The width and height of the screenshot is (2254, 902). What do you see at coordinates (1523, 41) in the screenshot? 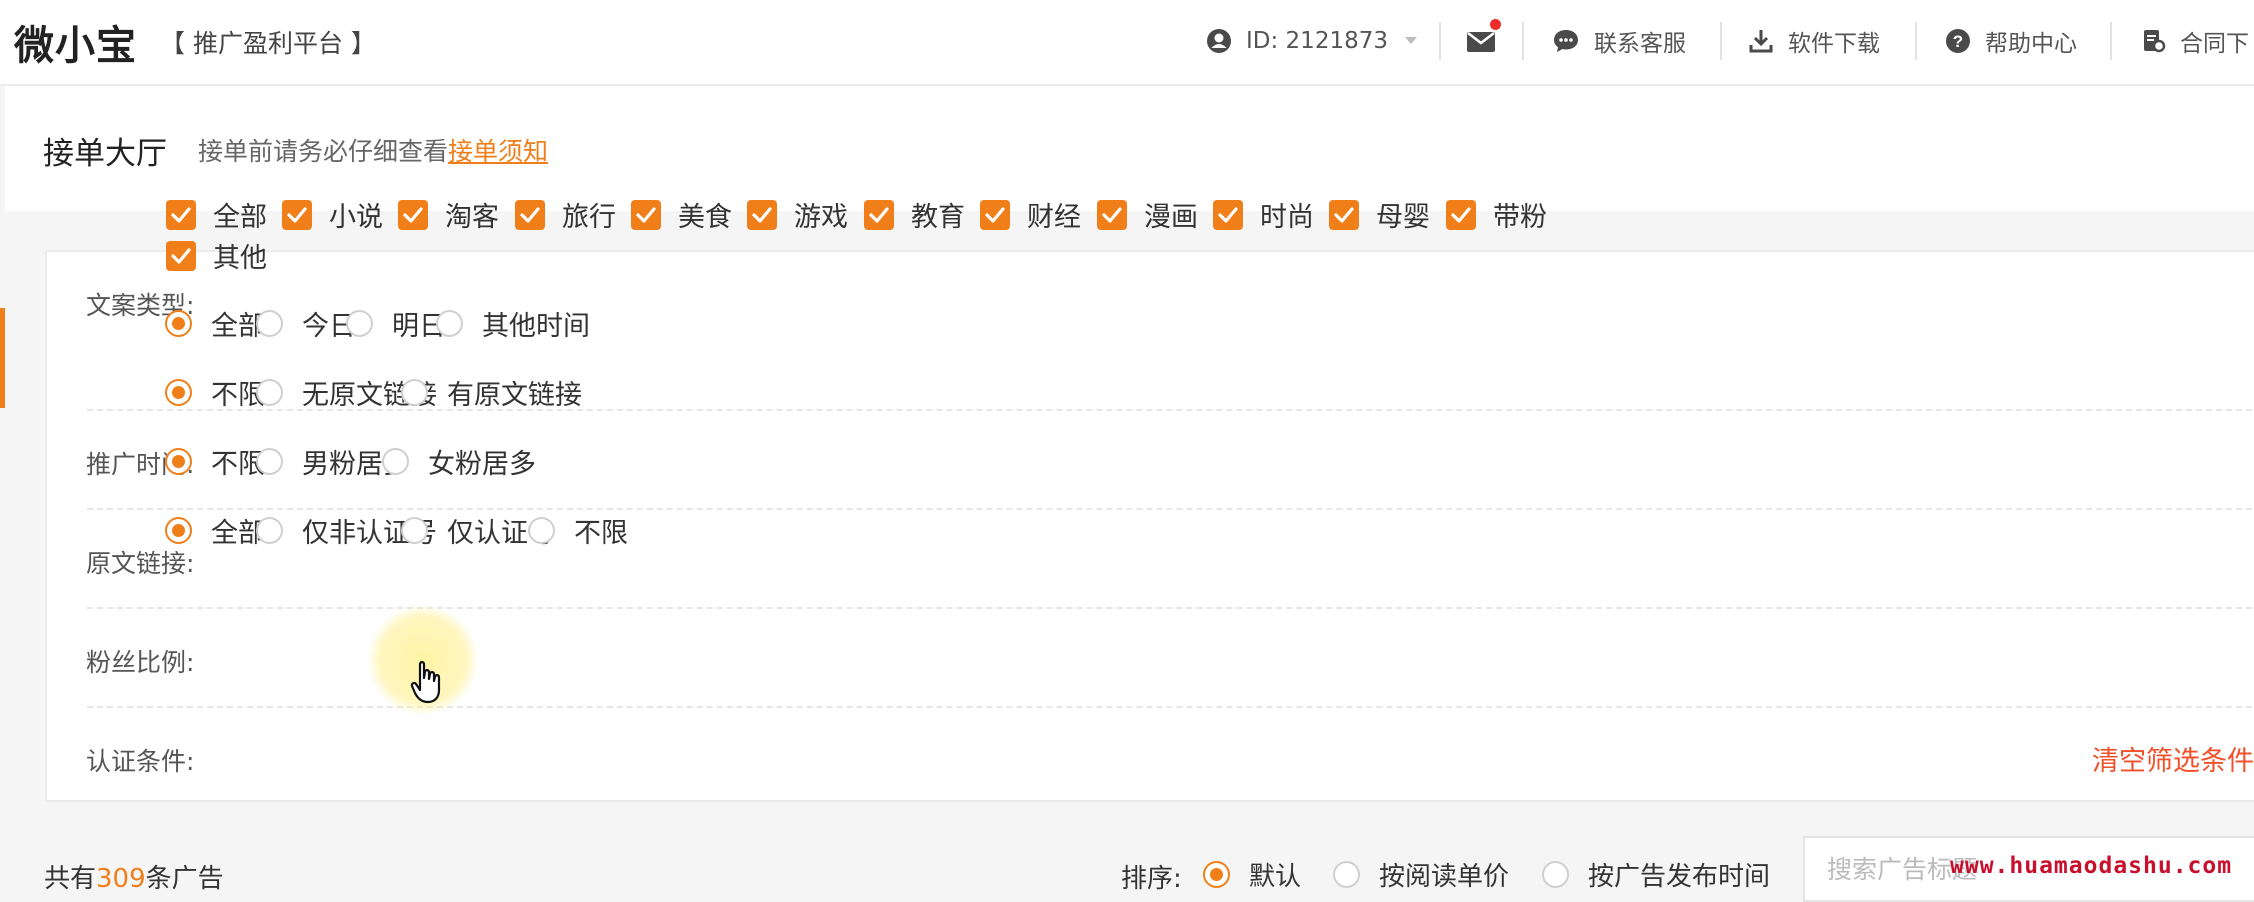
I see `divider` at bounding box center [1523, 41].